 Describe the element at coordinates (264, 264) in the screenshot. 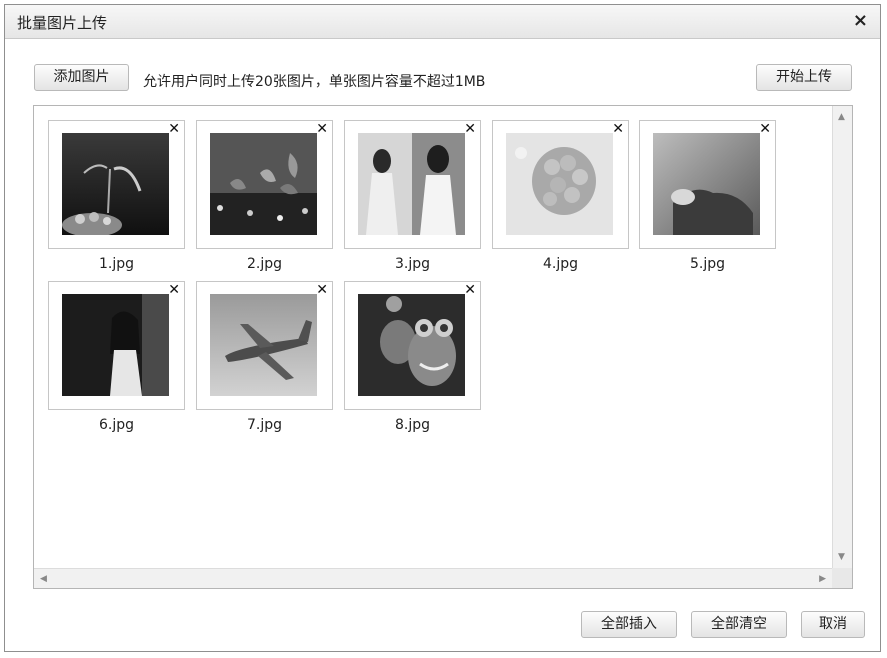

I see `image-filename: 2.jpg` at that location.